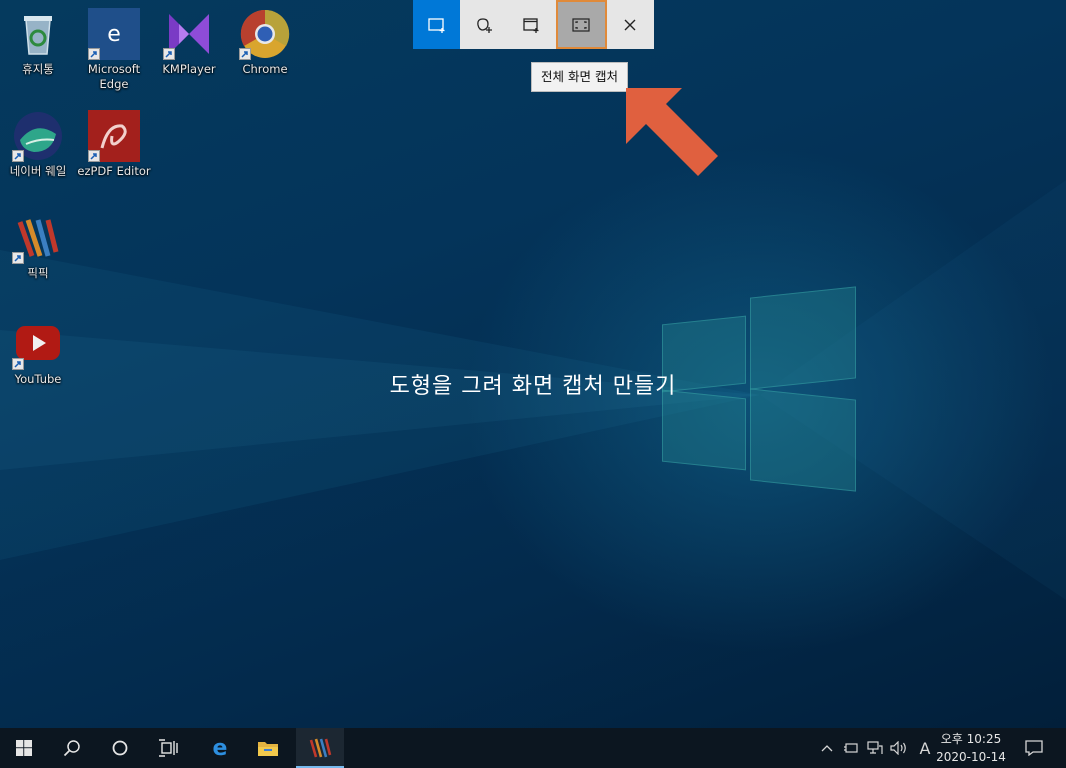 The width and height of the screenshot is (1066, 768). Describe the element at coordinates (114, 136) in the screenshot. I see `ezpdf-icon` at that location.